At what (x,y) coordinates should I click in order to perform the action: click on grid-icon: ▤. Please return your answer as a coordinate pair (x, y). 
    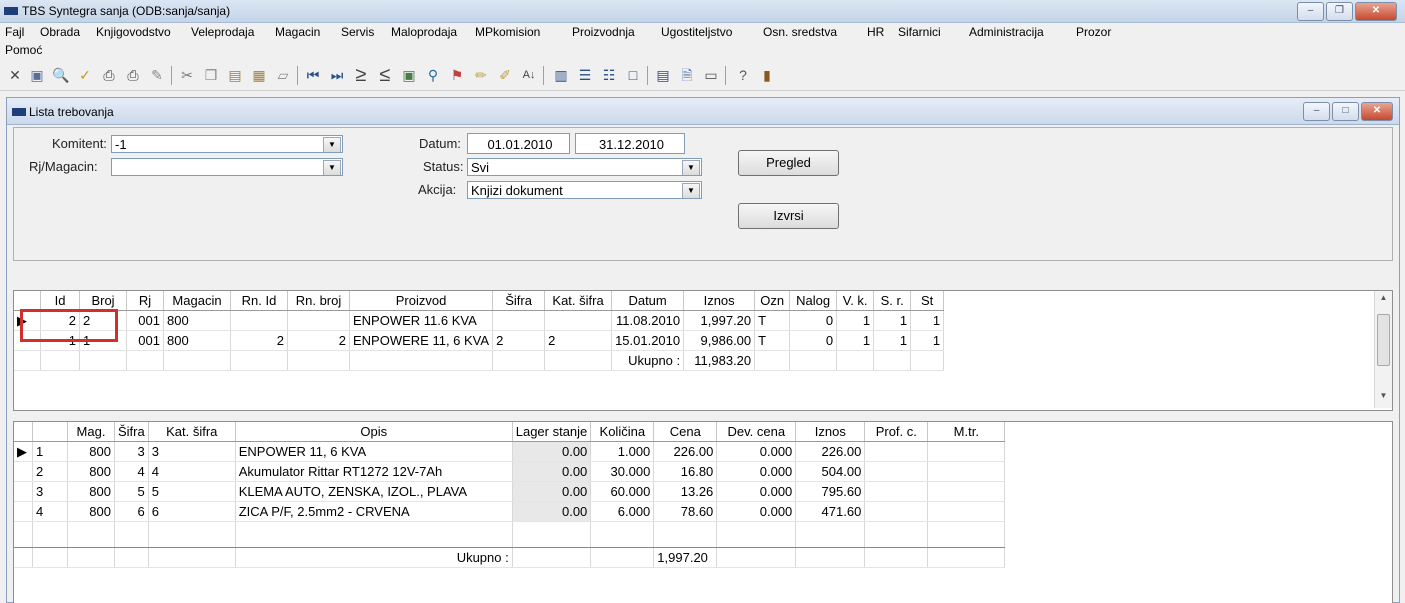
    Looking at the image, I should click on (663, 75).